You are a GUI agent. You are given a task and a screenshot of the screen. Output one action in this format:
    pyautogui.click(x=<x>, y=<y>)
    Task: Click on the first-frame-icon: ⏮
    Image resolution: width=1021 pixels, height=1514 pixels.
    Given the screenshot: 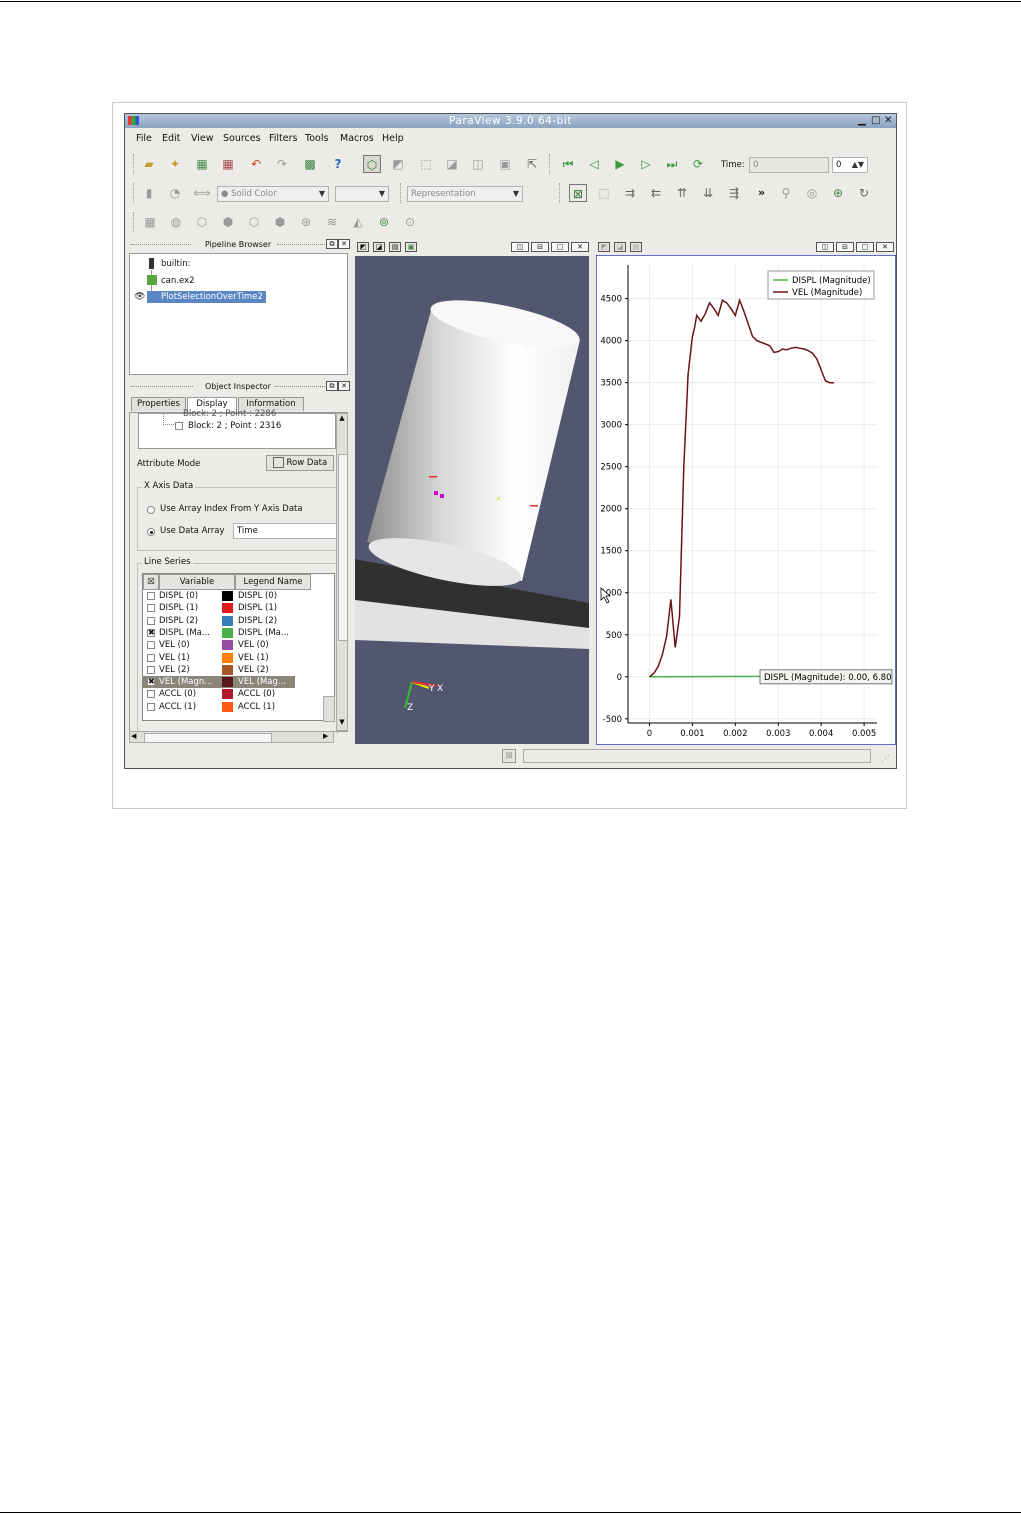 What is the action you would take?
    pyautogui.click(x=568, y=164)
    